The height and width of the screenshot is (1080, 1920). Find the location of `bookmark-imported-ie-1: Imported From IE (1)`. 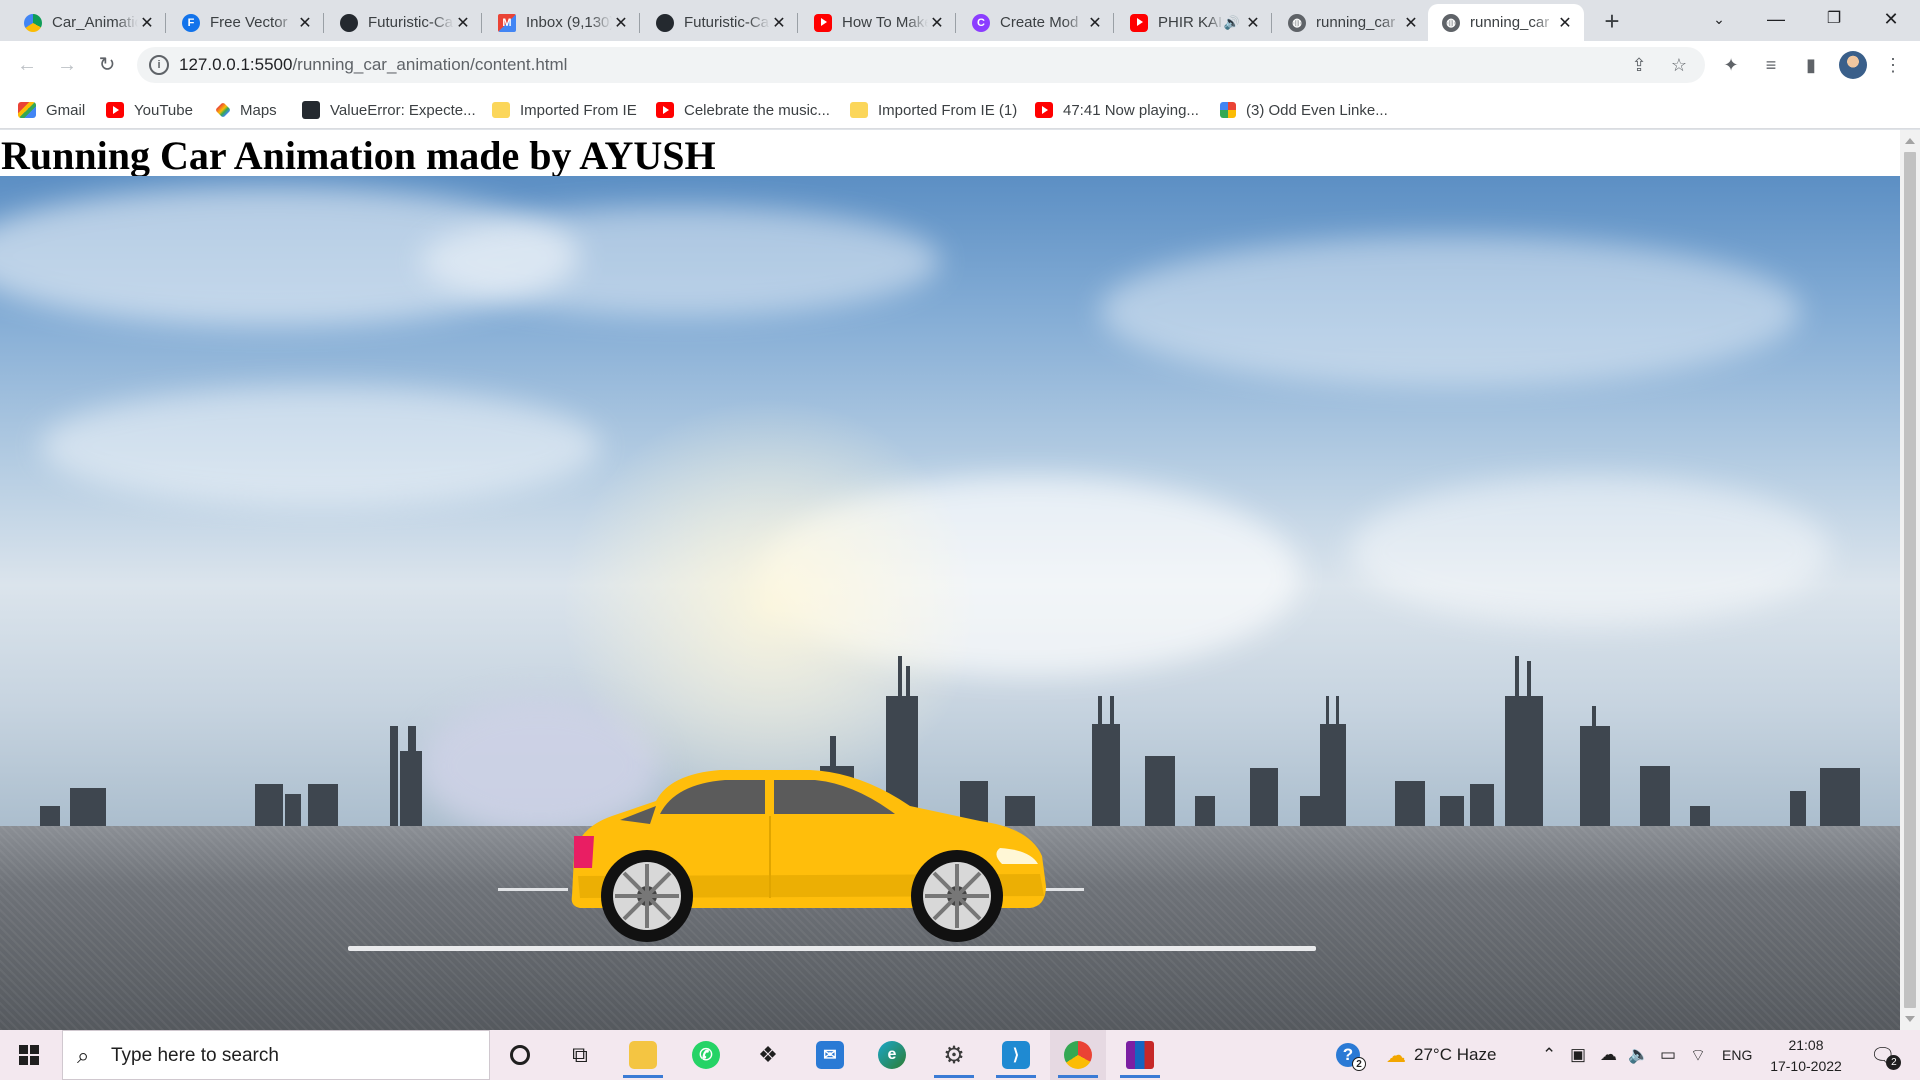

bookmark-imported-ie-1: Imported From IE (1) is located at coordinates (933, 110).